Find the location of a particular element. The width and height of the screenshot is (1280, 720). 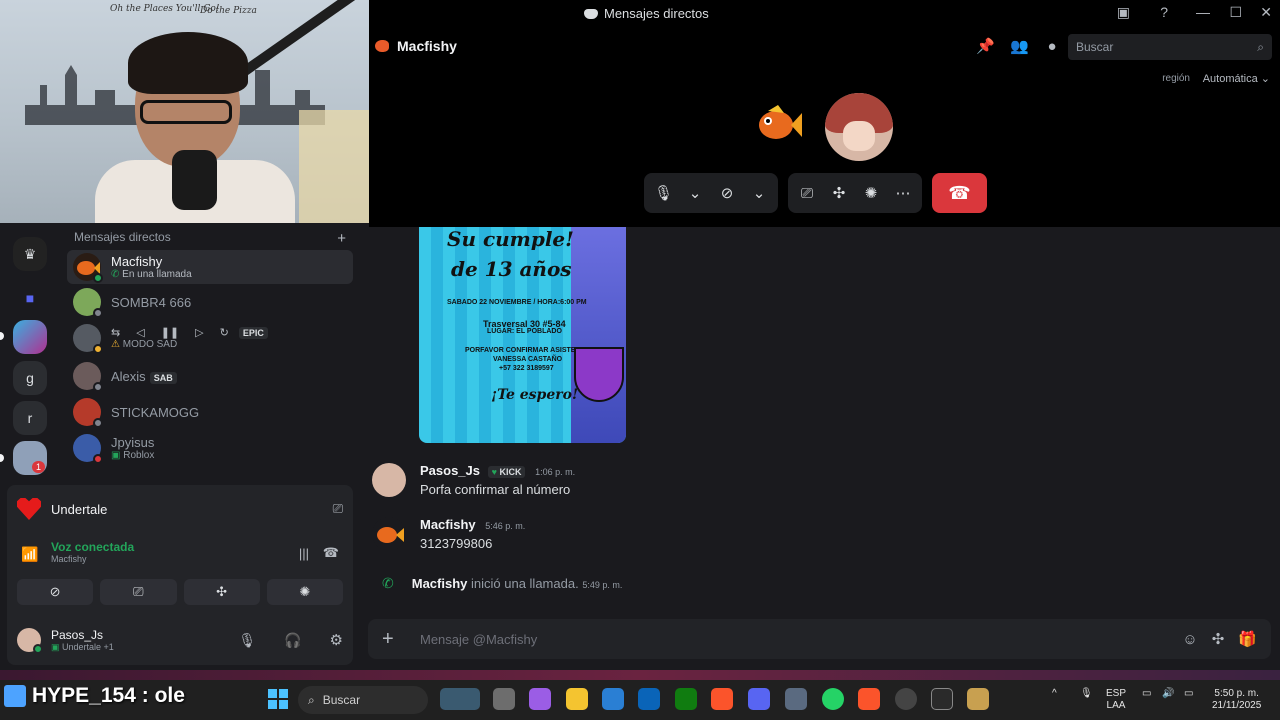

file-explorer-icon is located at coordinates (577, 699).